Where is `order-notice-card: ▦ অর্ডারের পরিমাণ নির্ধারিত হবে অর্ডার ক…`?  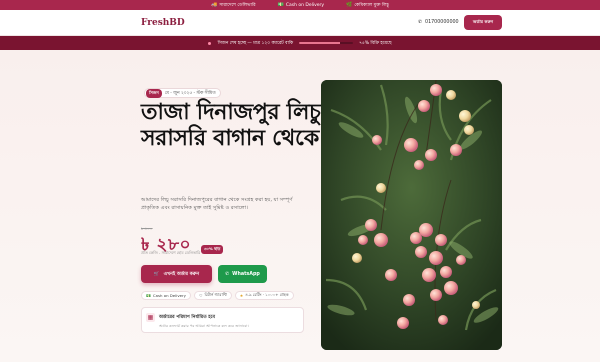 order-notice-card: ▦ অর্ডারের পরিমাণ নির্ধারিত হবে অর্ডার ক… is located at coordinates (222, 320).